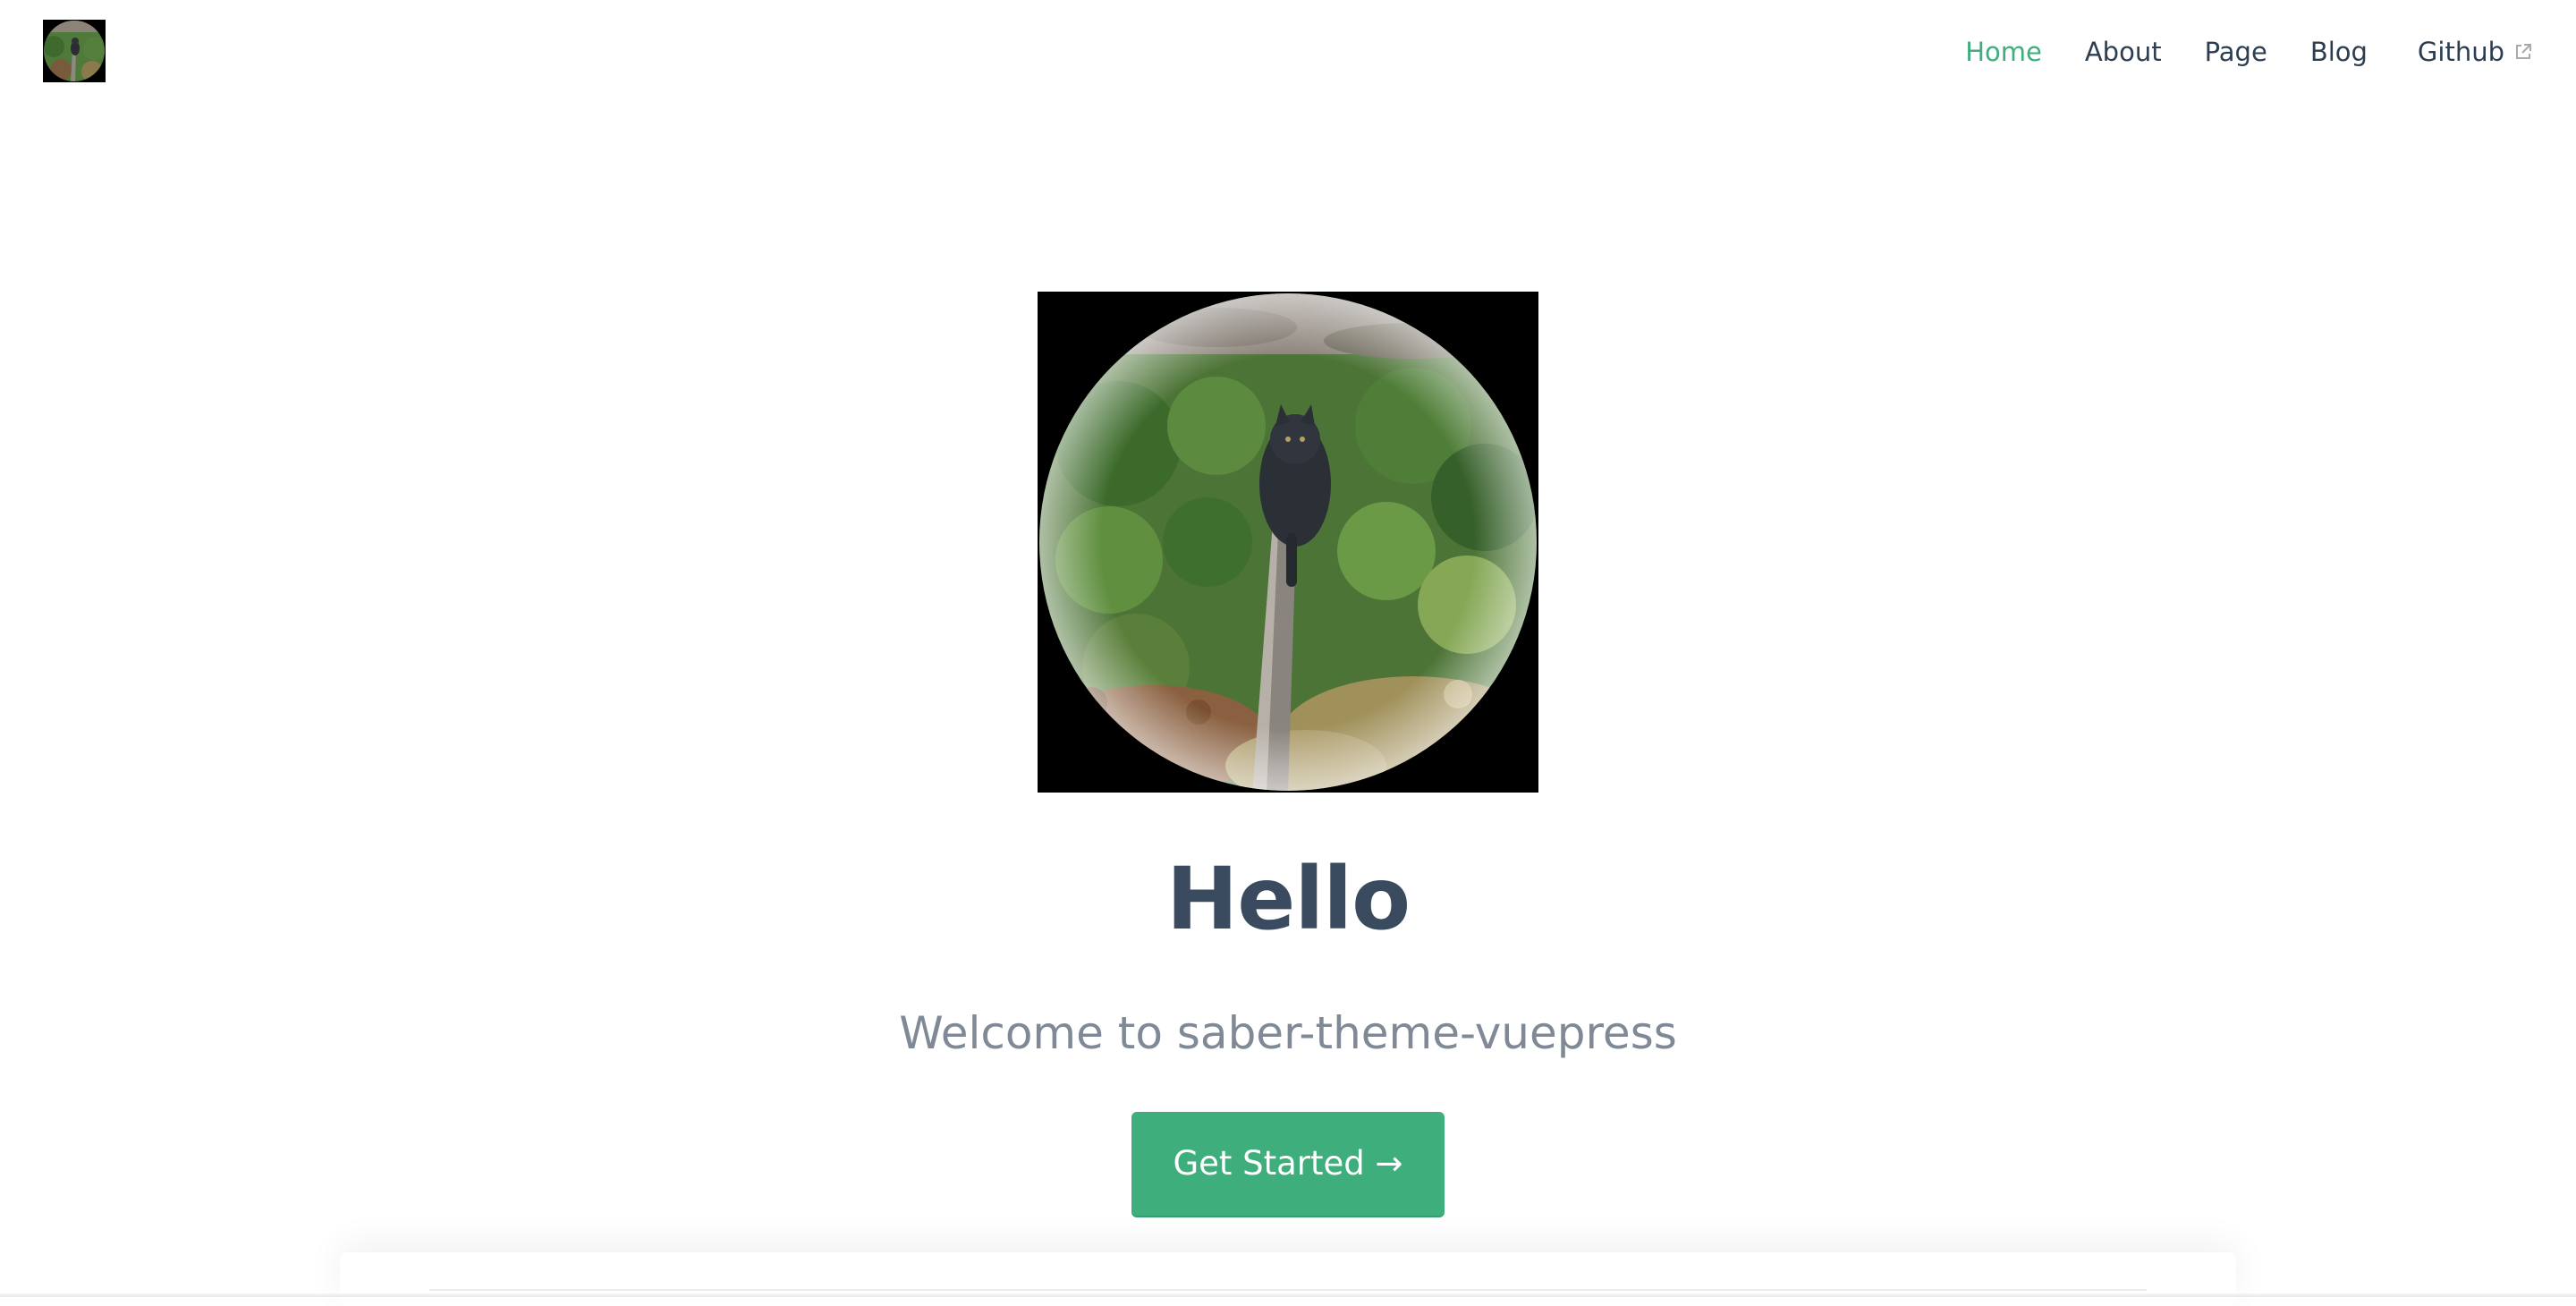 The height and width of the screenshot is (1306, 2576). What do you see at coordinates (1288, 52) in the screenshot?
I see `navbar: Home About Page Blog Github` at bounding box center [1288, 52].